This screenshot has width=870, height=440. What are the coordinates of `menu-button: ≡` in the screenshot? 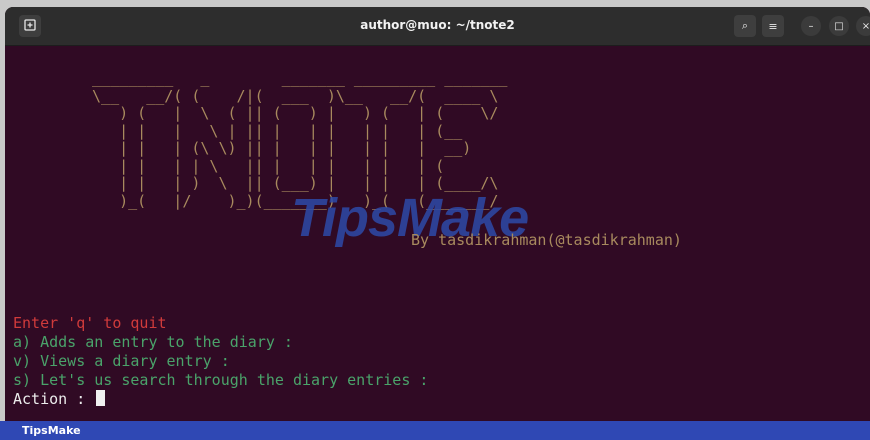 It's located at (773, 26).